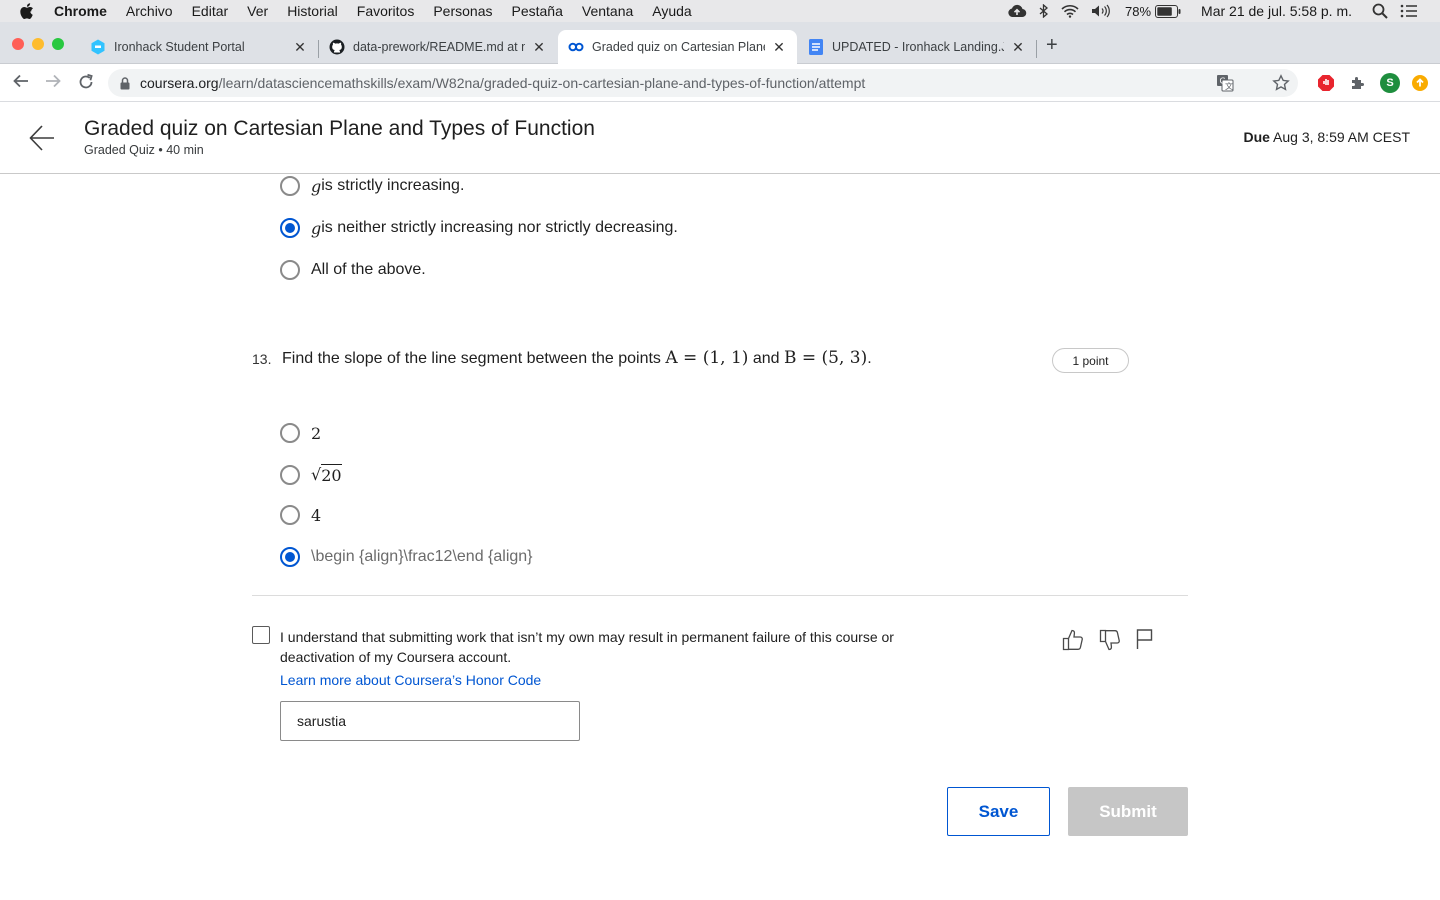 The height and width of the screenshot is (900, 1440). I want to click on tab-github-readme: data-prework/README.md at m ✕, so click(438, 47).